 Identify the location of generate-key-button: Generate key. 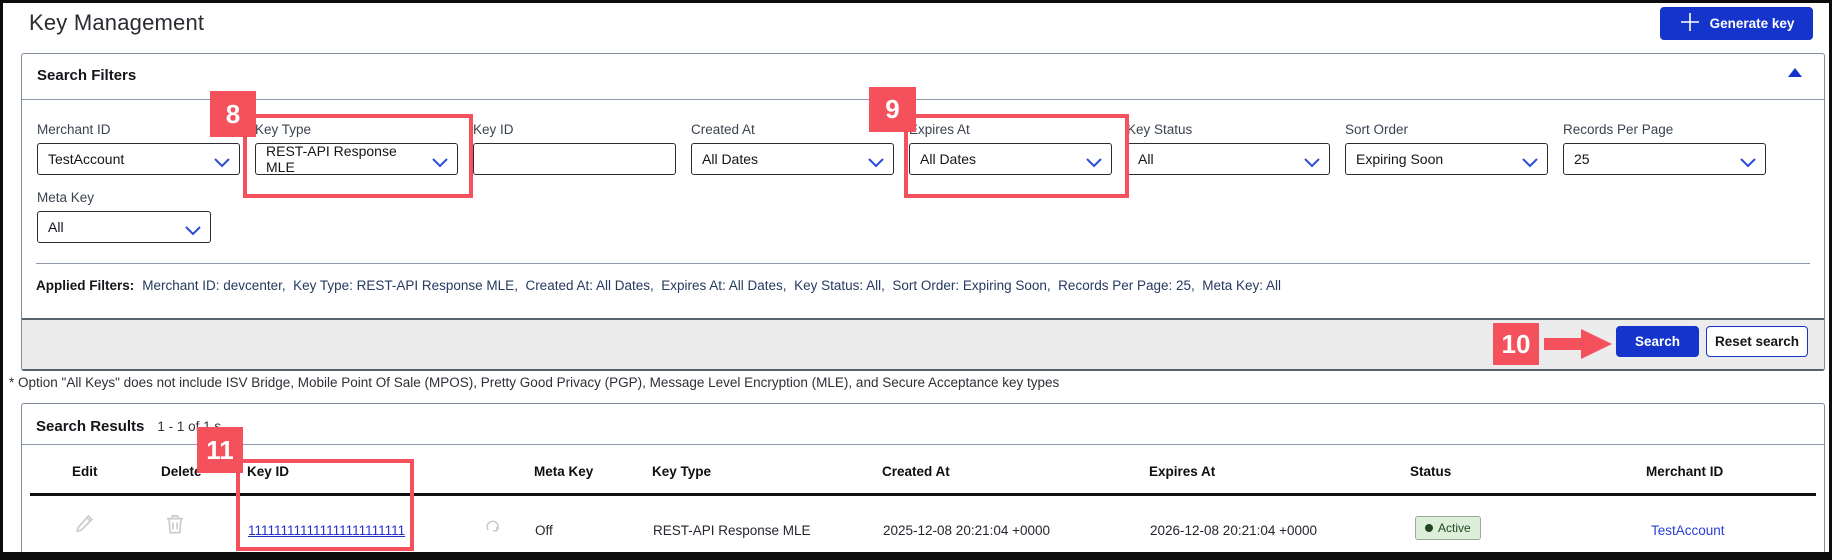
(1736, 23).